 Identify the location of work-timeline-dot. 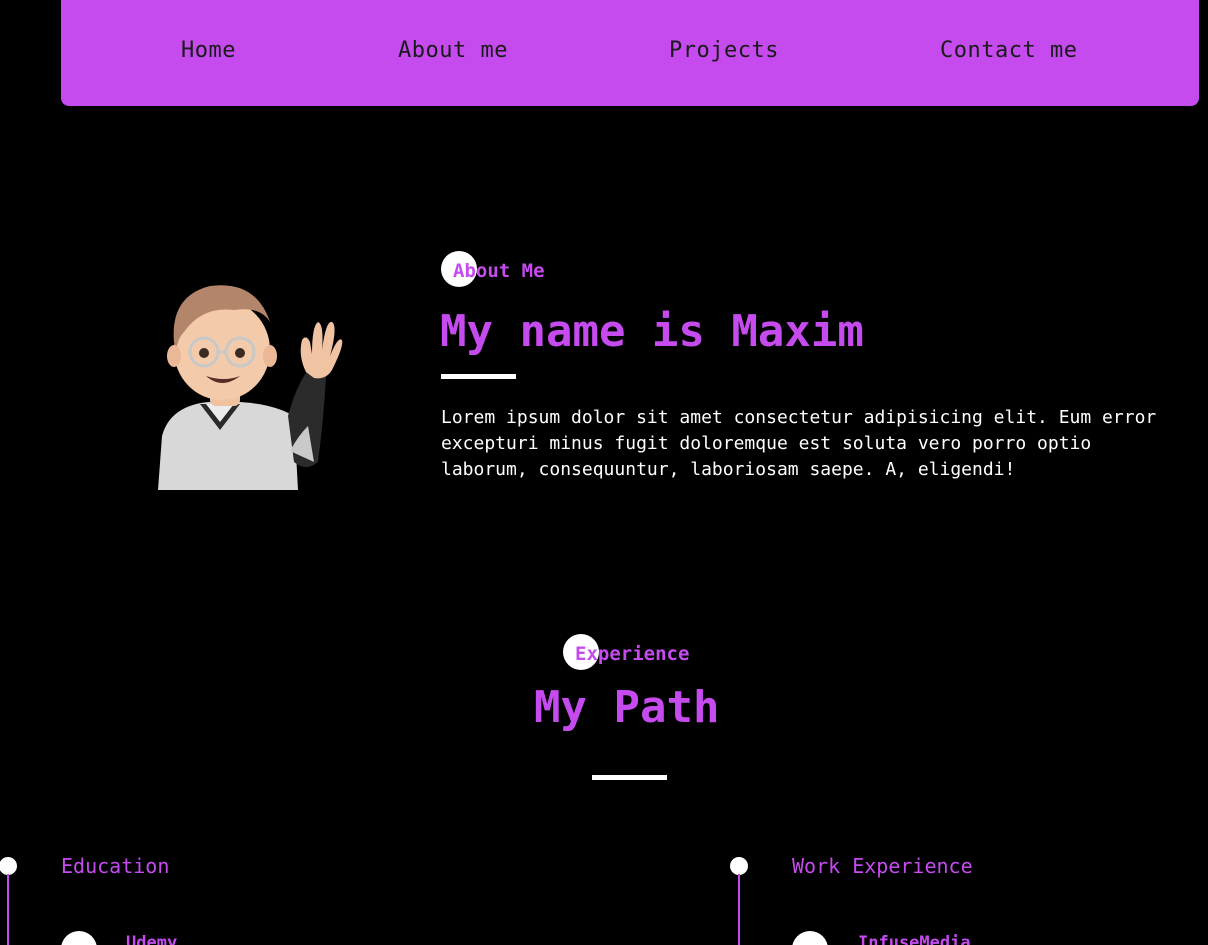
(739, 866).